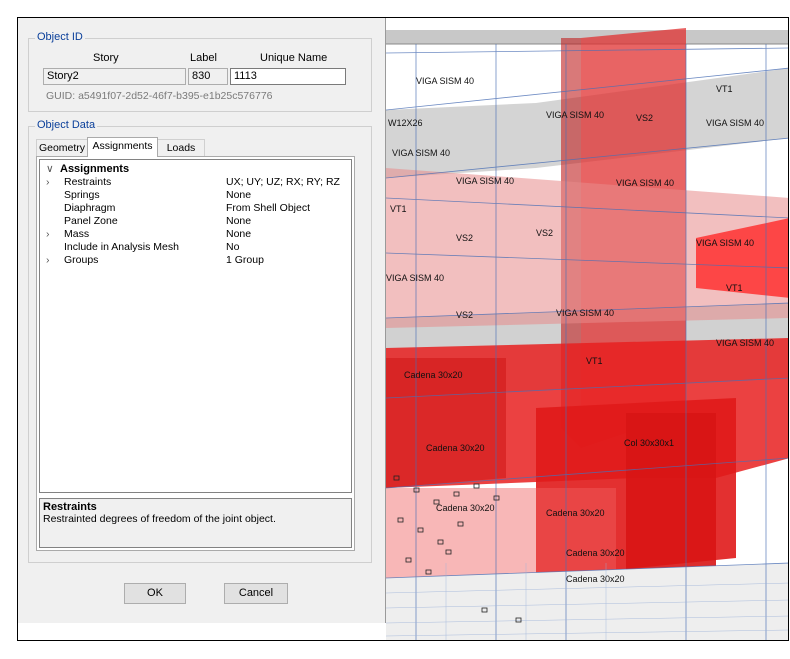  Describe the element at coordinates (90, 208) in the screenshot. I see `property-name: Diaphragm` at that location.